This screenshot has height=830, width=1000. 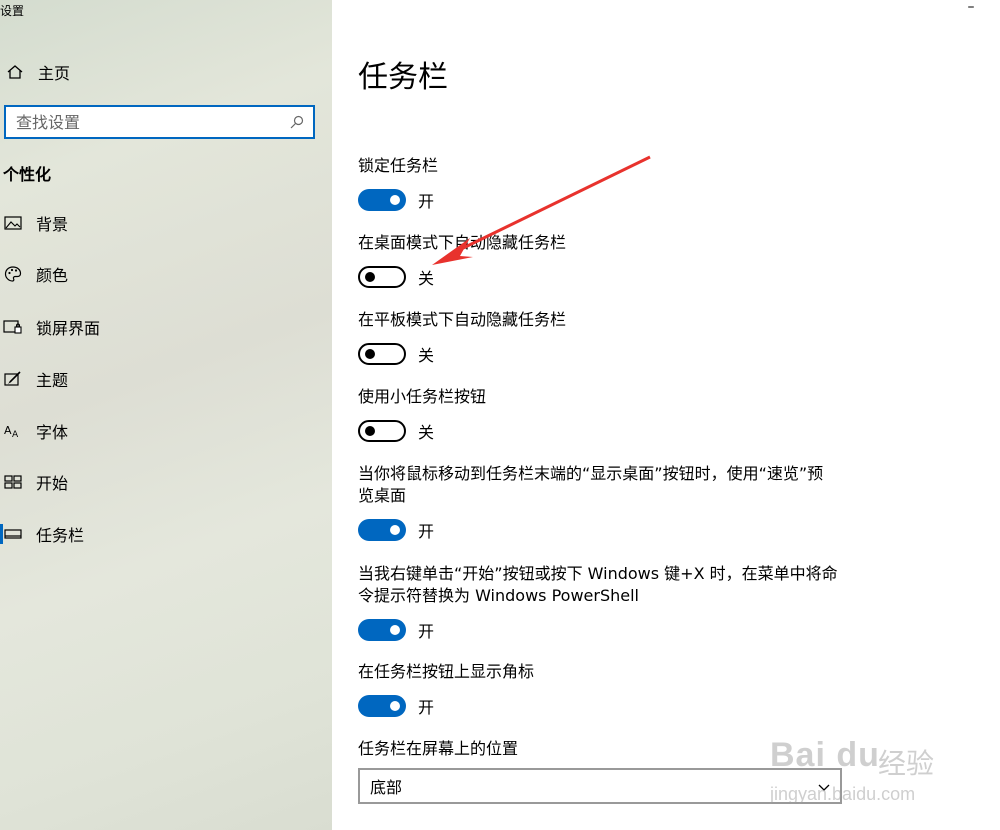 What do you see at coordinates (382, 706) in the screenshot?
I see `badges-toggle` at bounding box center [382, 706].